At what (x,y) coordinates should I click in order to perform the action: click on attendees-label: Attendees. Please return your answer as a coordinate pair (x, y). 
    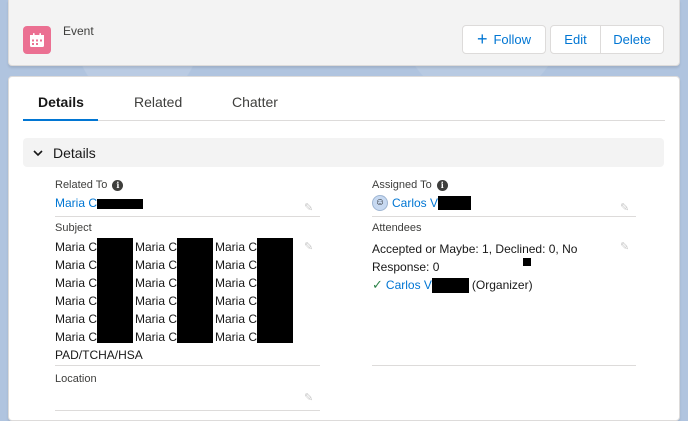
    Looking at the image, I should click on (397, 228).